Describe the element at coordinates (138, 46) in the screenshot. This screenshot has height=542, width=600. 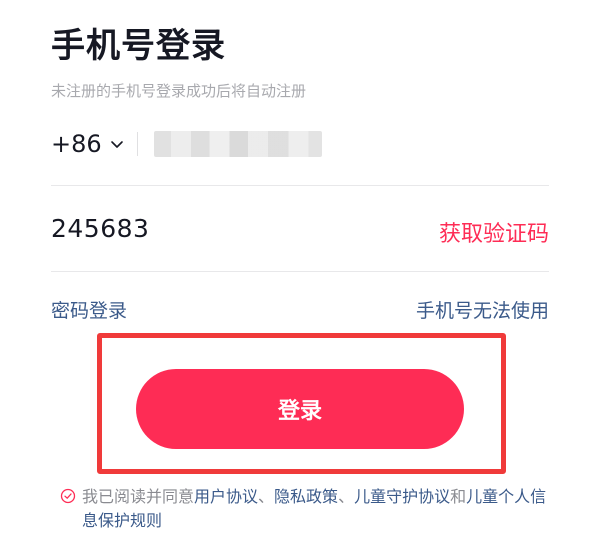
I see `page-title: 手机号登录` at that location.